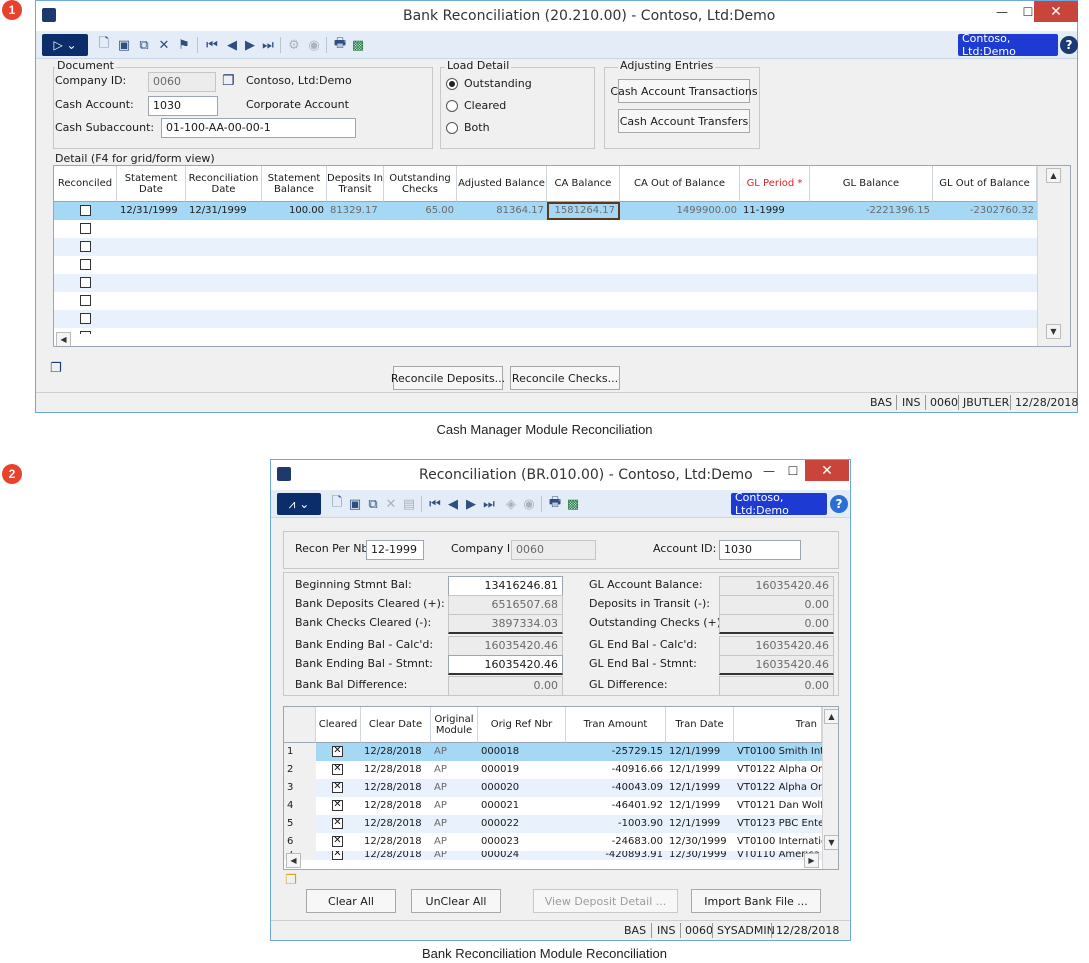 The width and height of the screenshot is (1089, 963). I want to click on column-header: Clear Date, so click(396, 725).